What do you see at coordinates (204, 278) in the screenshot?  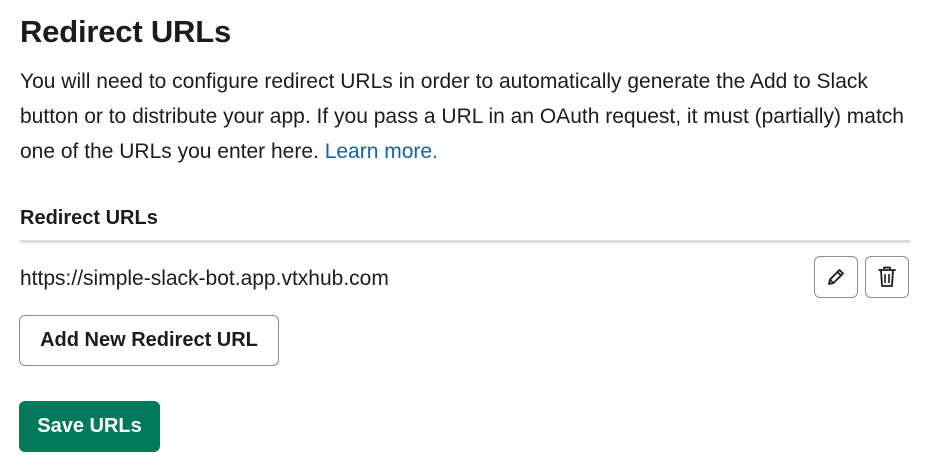 I see `redirect-url-text: https://simple-slack-bot.app.vtxhub.com` at bounding box center [204, 278].